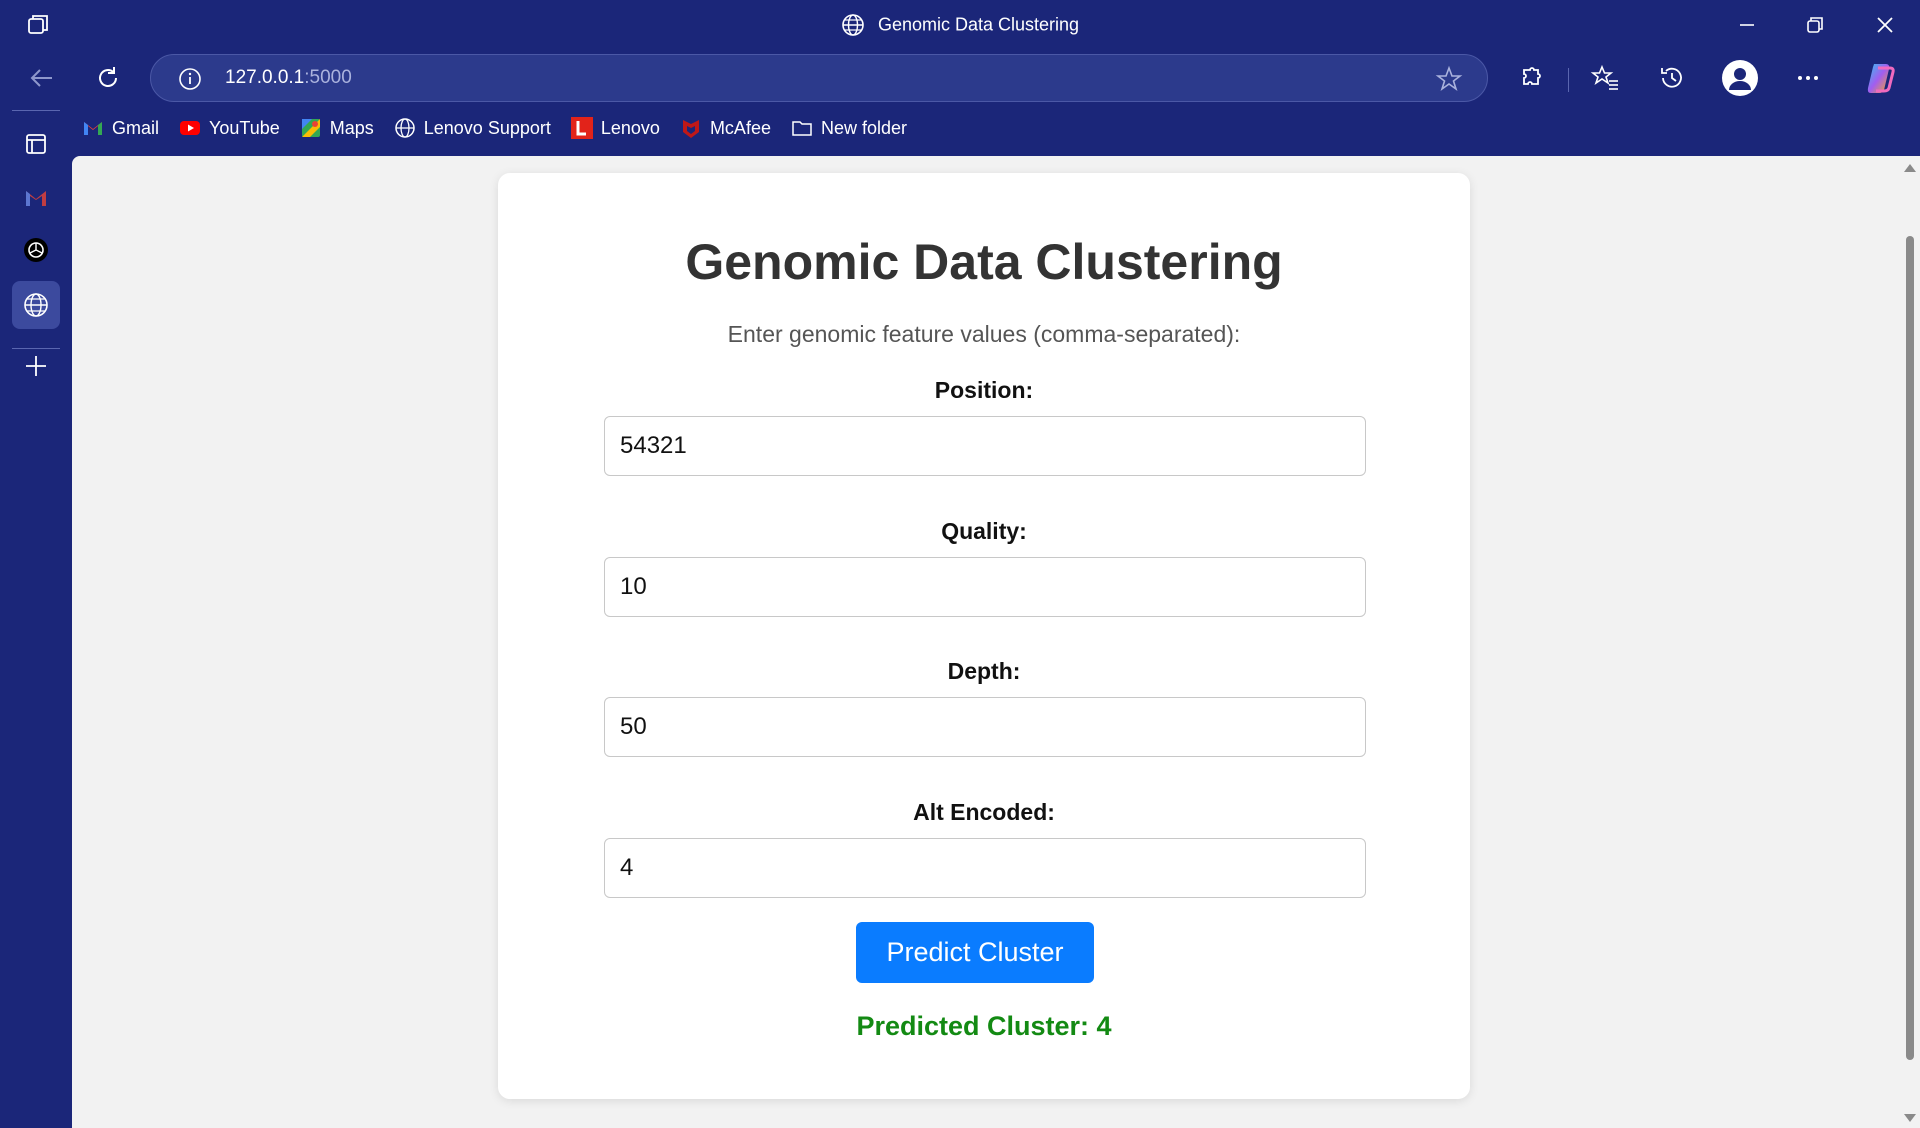  I want to click on bookmark-label: Gmail, so click(136, 127).